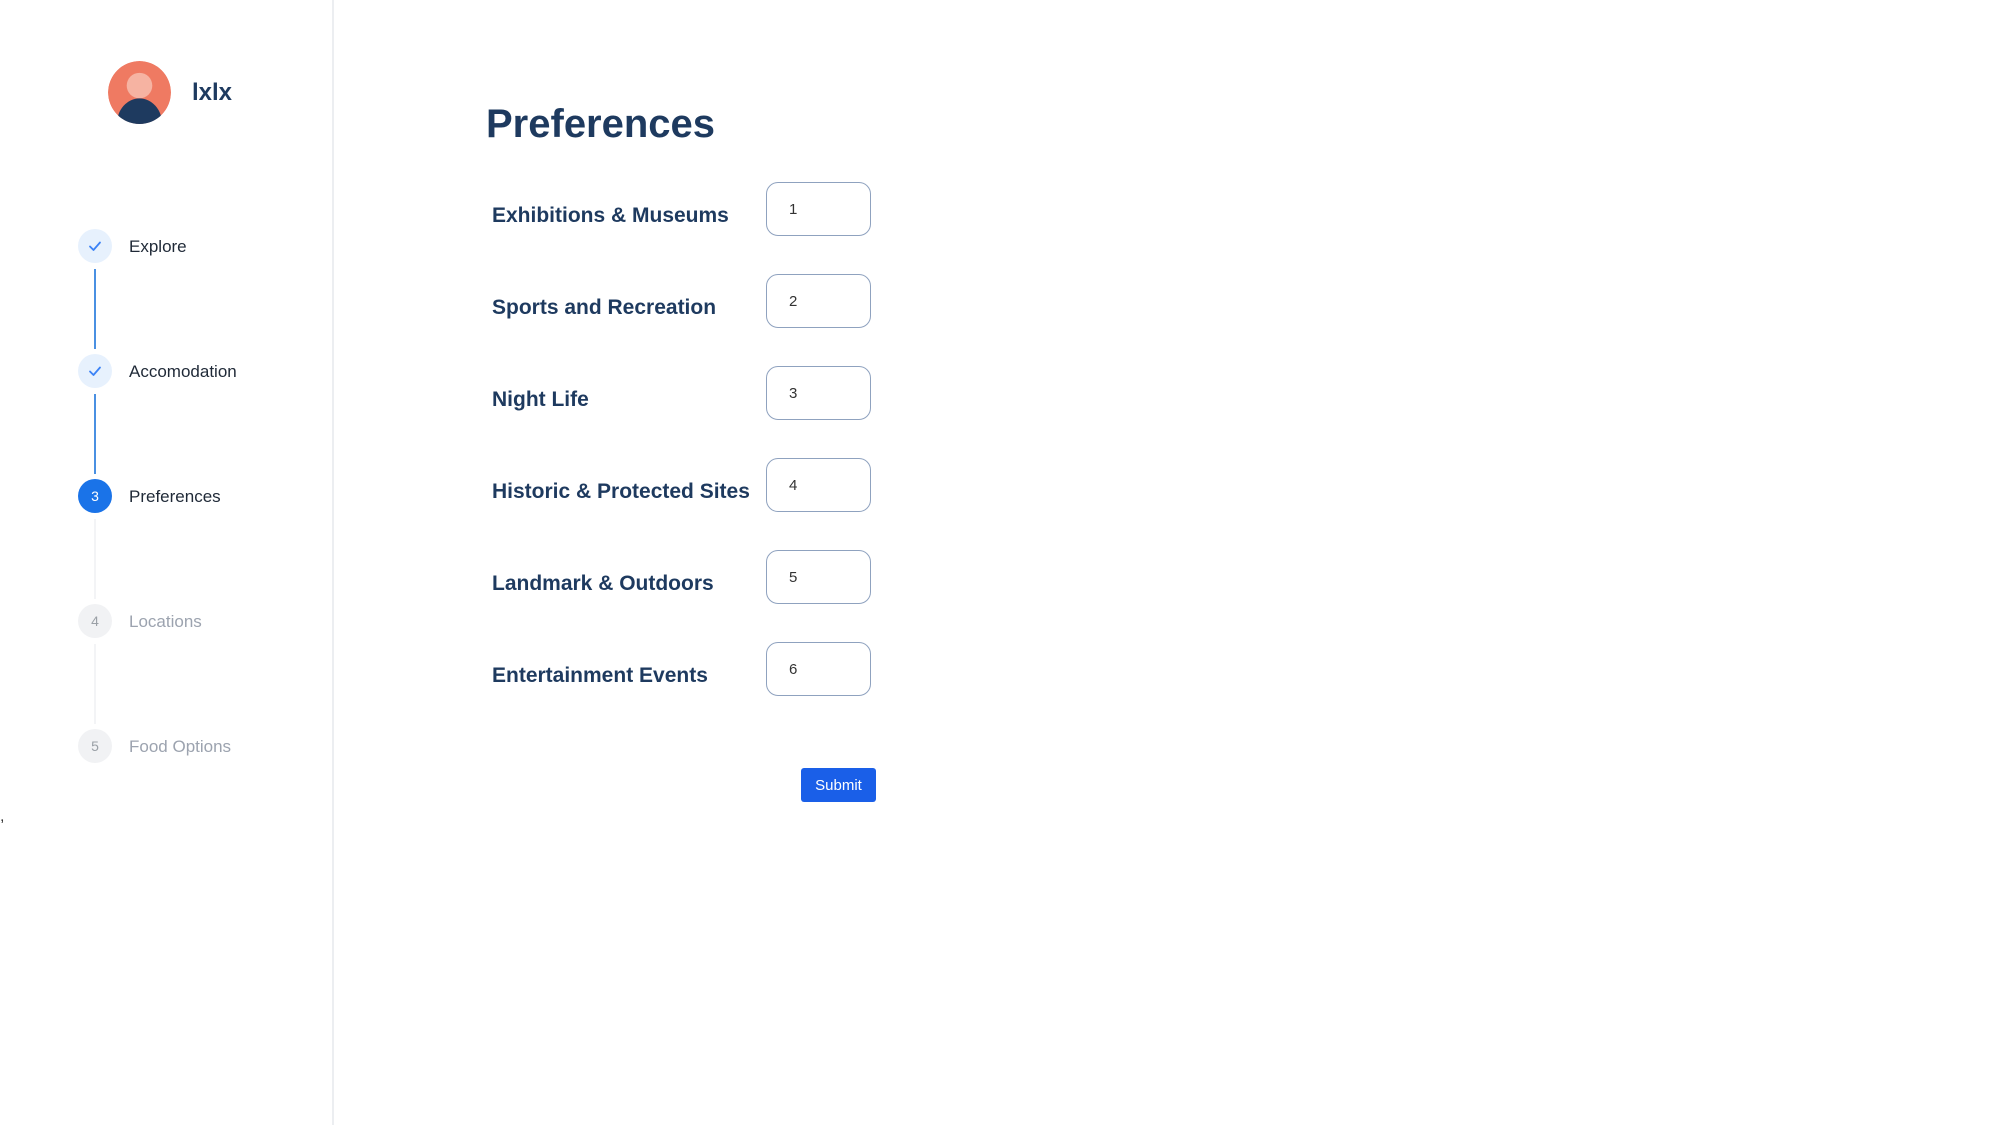 This screenshot has width=1999, height=1125. Describe the element at coordinates (165, 621) in the screenshot. I see `step-label: Locations` at that location.